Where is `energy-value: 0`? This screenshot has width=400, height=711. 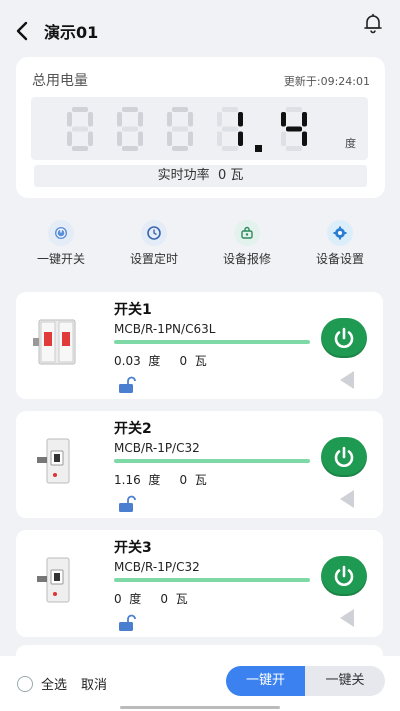 energy-value: 0 is located at coordinates (118, 599).